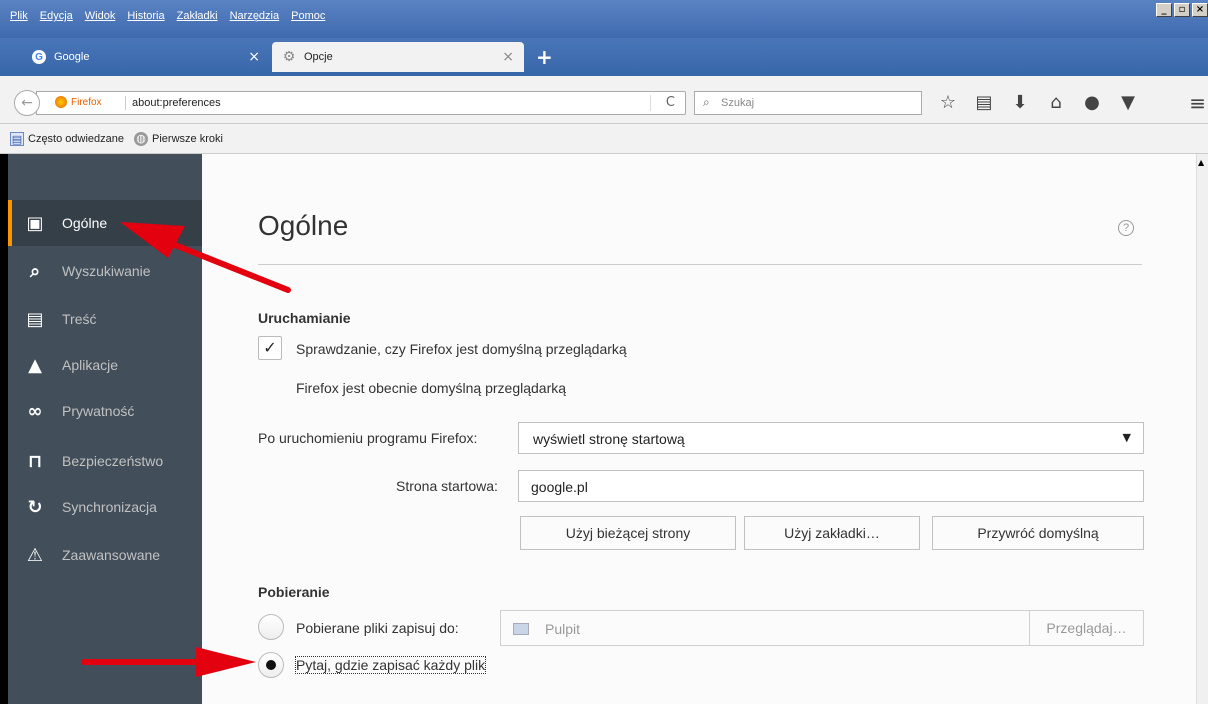  What do you see at coordinates (318, 57) in the screenshot?
I see `tab-label: Opcje` at bounding box center [318, 57].